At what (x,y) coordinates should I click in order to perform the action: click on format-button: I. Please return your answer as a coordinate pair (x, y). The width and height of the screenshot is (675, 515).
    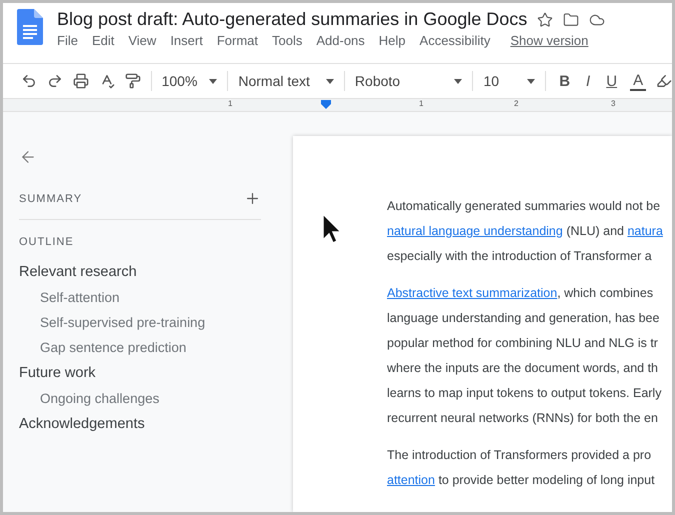
    Looking at the image, I should click on (588, 81).